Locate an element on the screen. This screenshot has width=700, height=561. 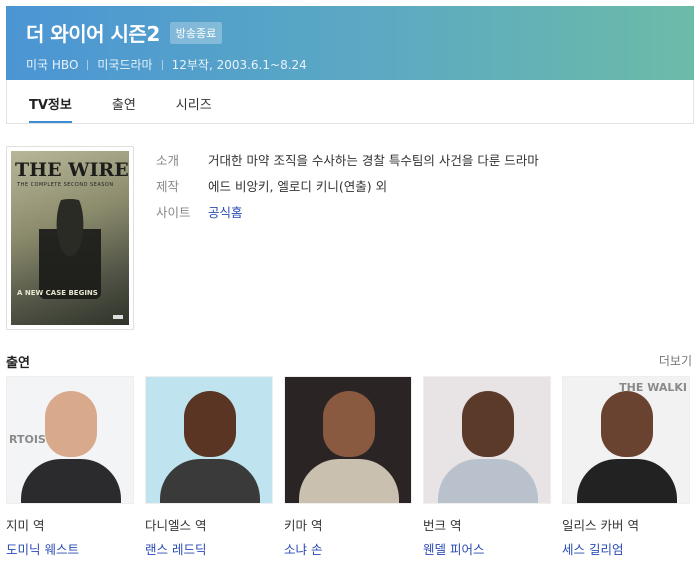
photo-background-text: RTOIS is located at coordinates (27, 439).